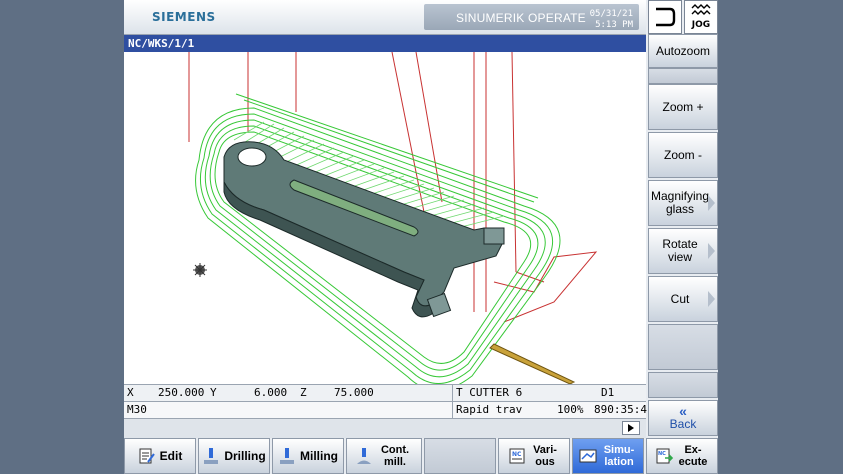 This screenshot has width=843, height=474. Describe the element at coordinates (385, 43) in the screenshot. I see `program-path-bar: NC/WKS/1/1` at that location.